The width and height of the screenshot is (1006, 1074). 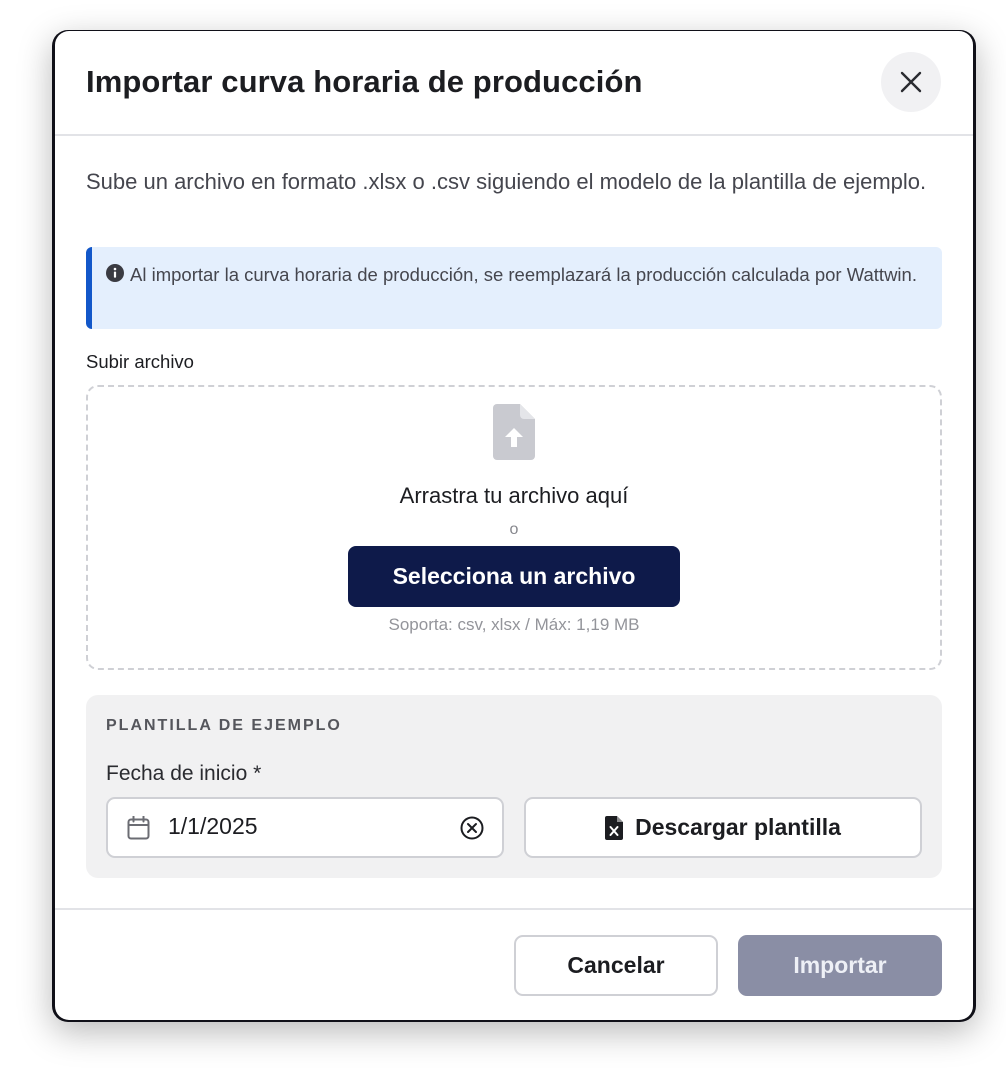 I want to click on import-button: Importar, so click(x=840, y=965).